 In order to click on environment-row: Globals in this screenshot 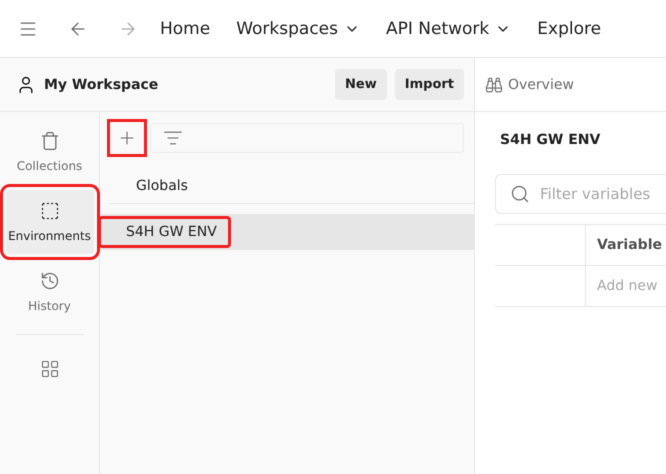, I will do `click(292, 186)`.